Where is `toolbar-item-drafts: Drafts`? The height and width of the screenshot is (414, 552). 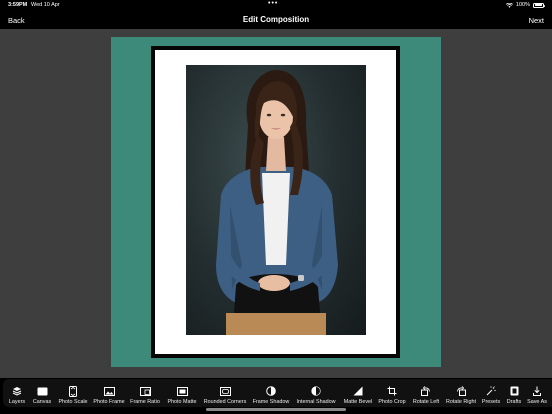 toolbar-item-drafts: Drafts is located at coordinates (514, 393).